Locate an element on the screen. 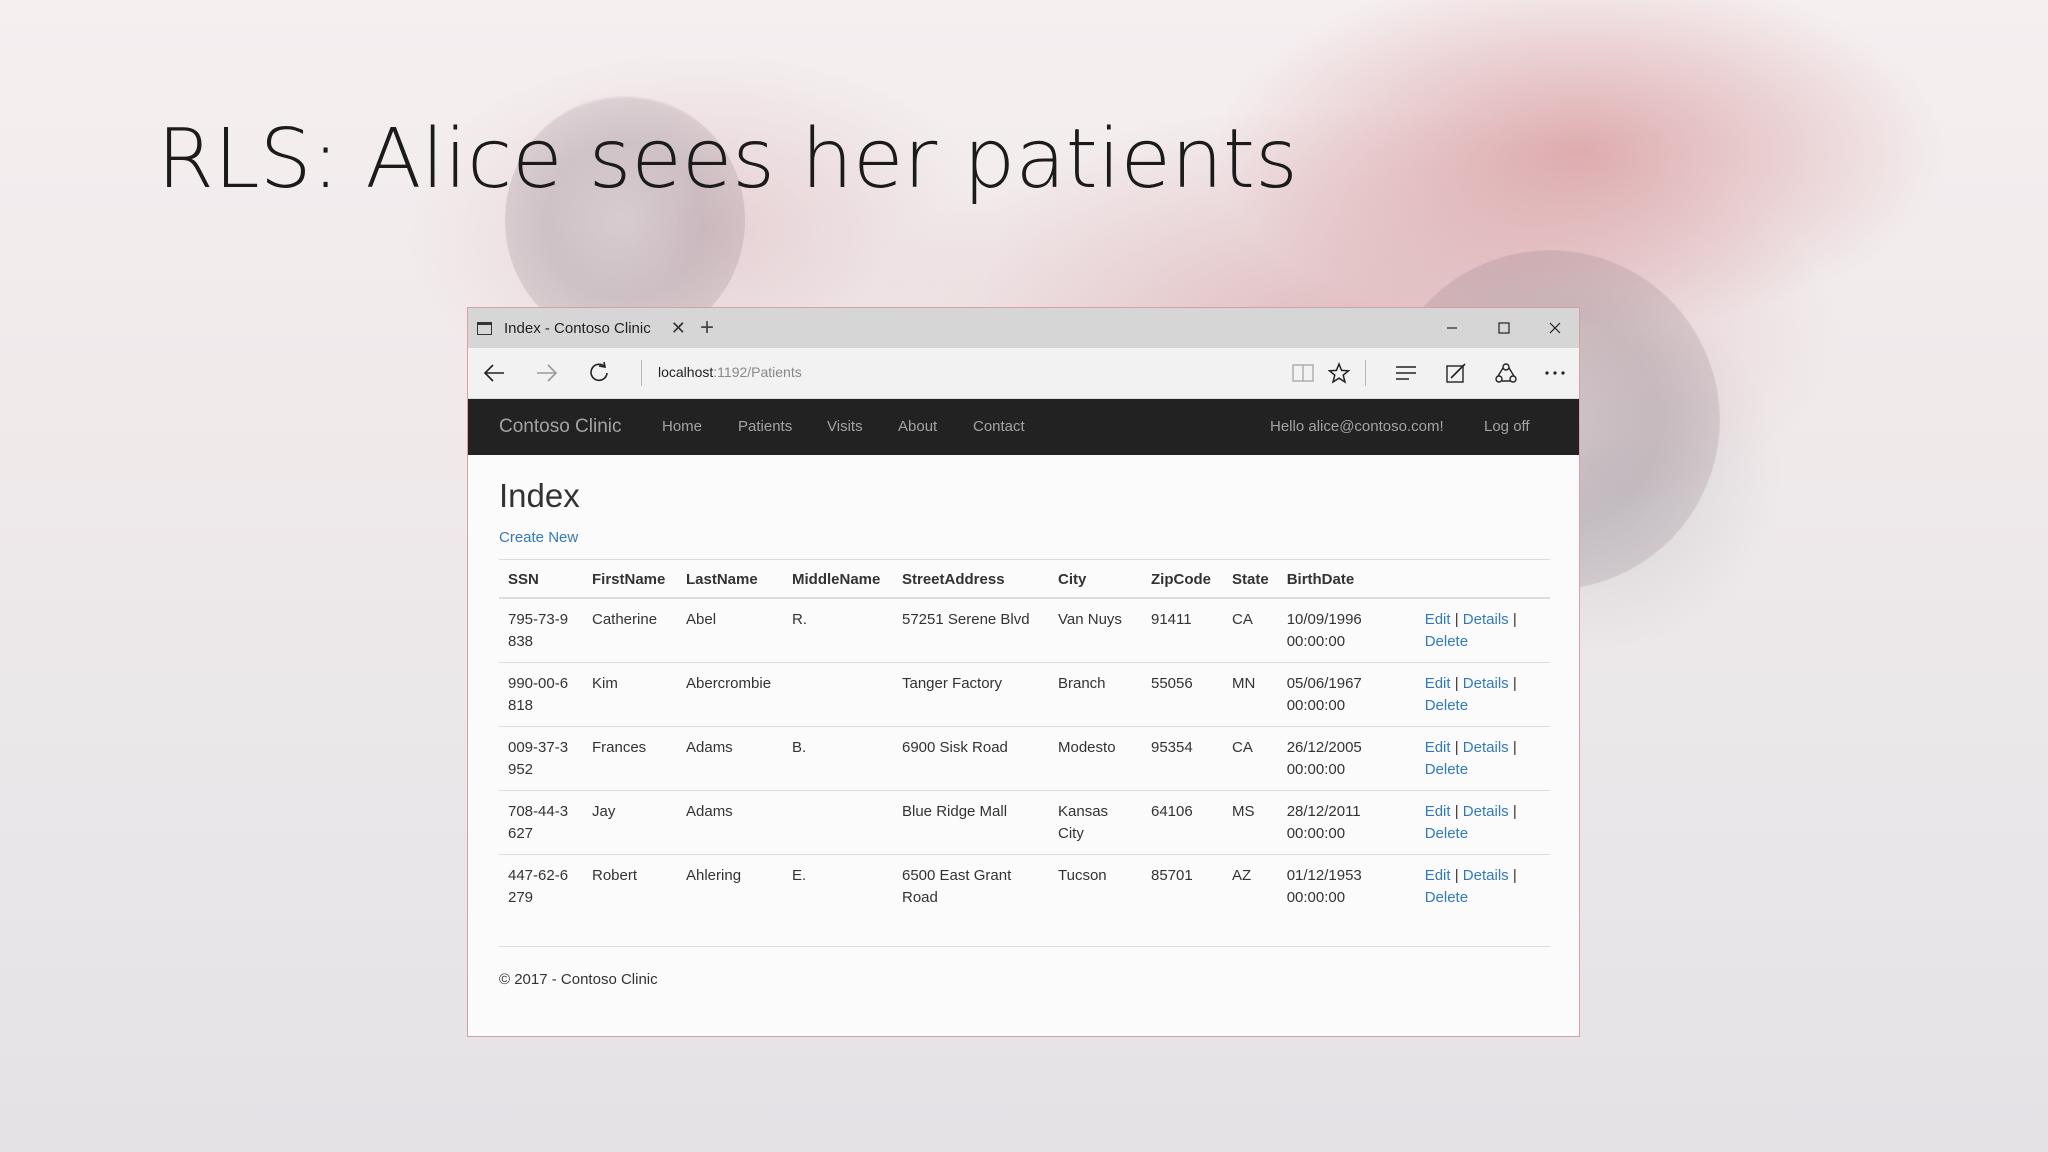 This screenshot has height=1152, width=2048. cell-middlename: B. is located at coordinates (838, 758).